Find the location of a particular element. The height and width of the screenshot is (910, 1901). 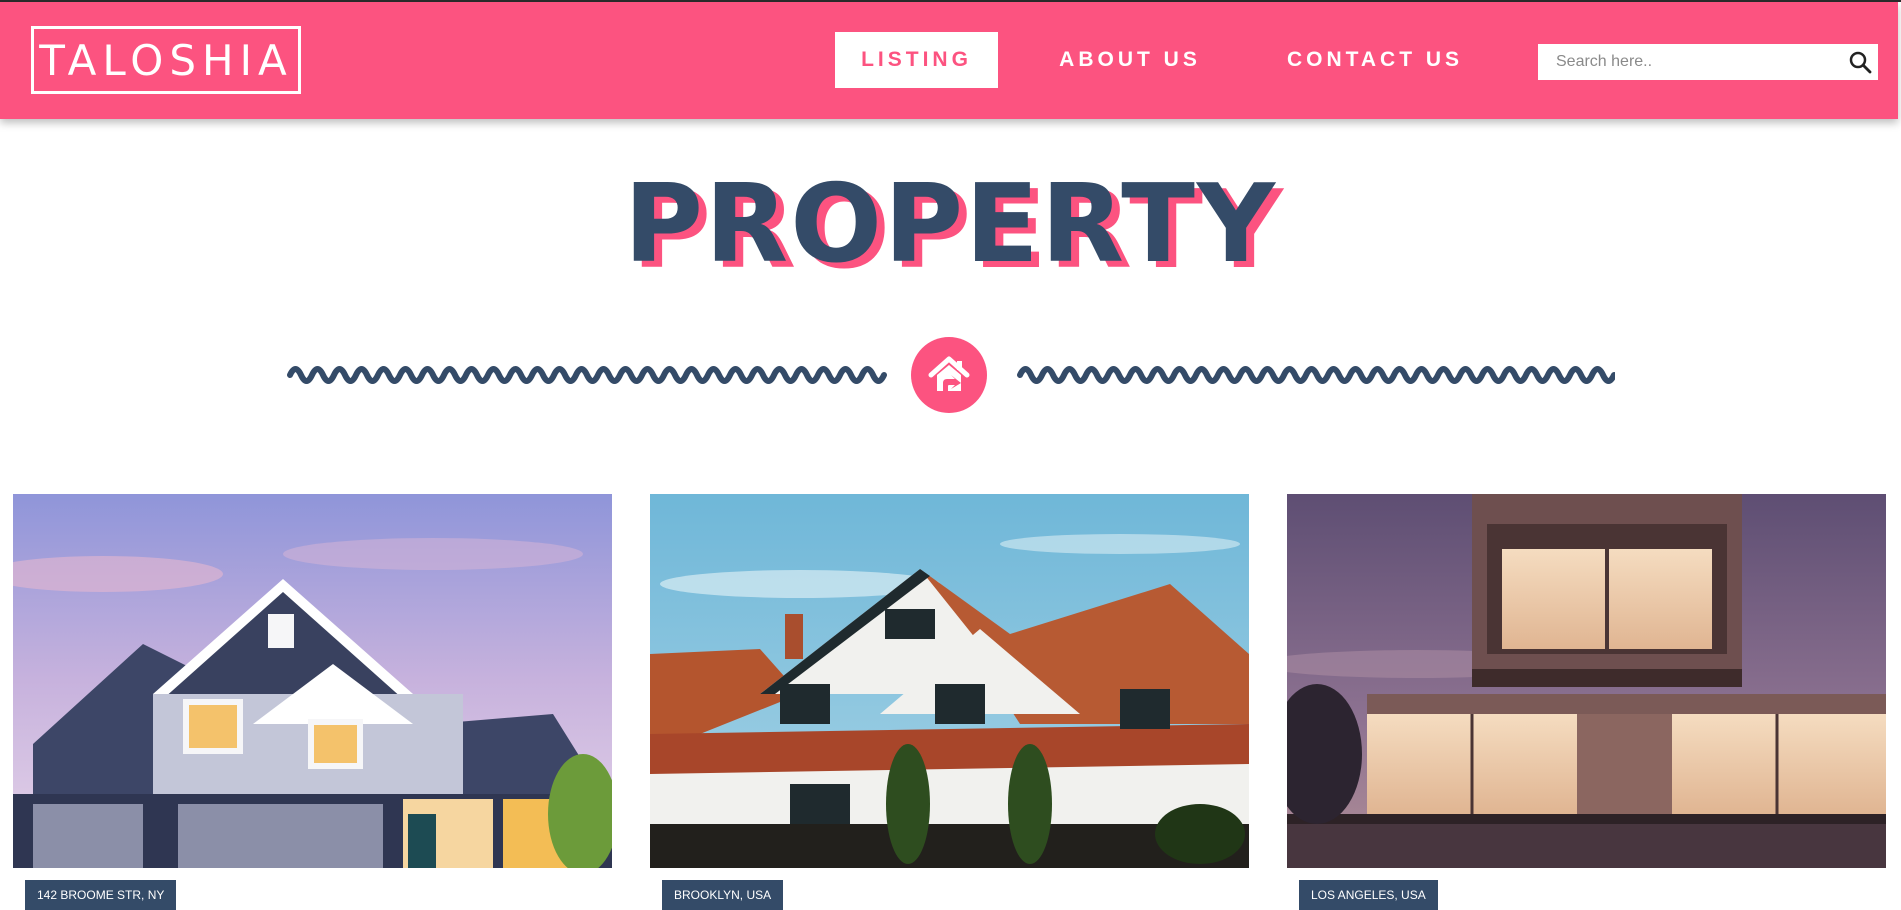

listing-location-tag: LOS ANGELES, USA is located at coordinates (1368, 895).